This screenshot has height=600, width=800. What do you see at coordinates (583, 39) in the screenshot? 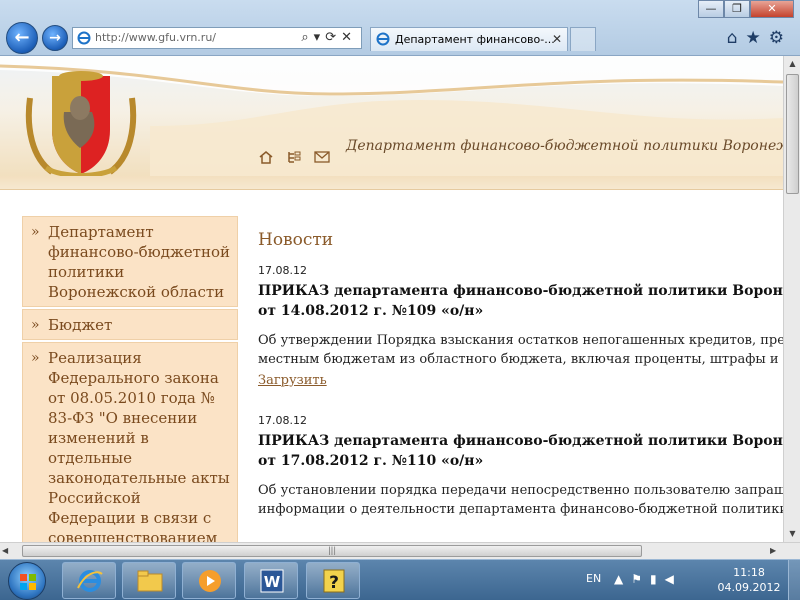
I see `new-tab-button` at bounding box center [583, 39].